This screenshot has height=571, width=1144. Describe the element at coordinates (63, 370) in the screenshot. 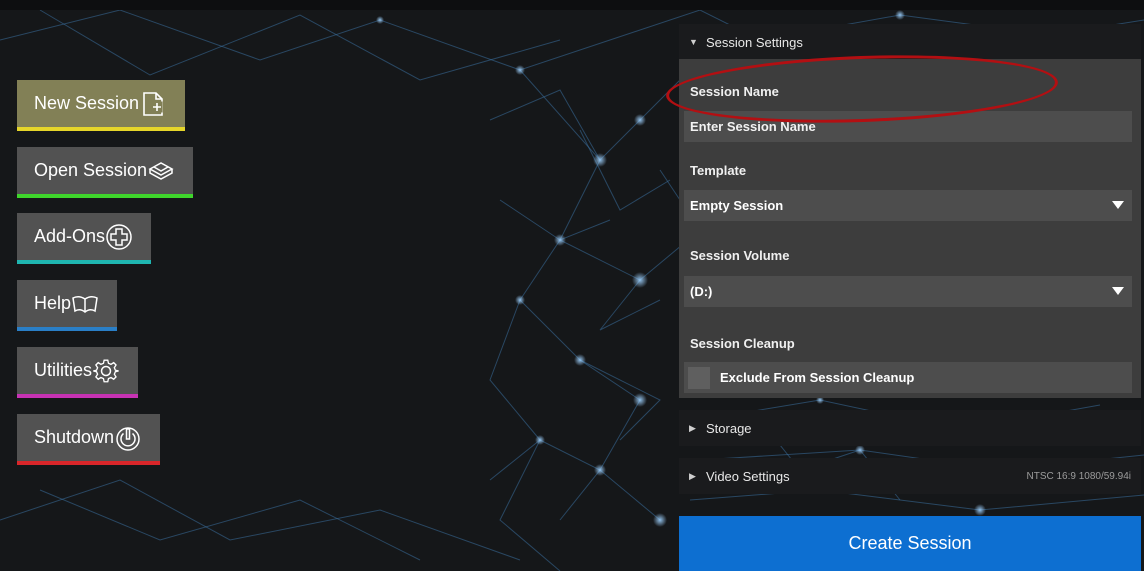

I see `menu-item-label: Utilities` at that location.